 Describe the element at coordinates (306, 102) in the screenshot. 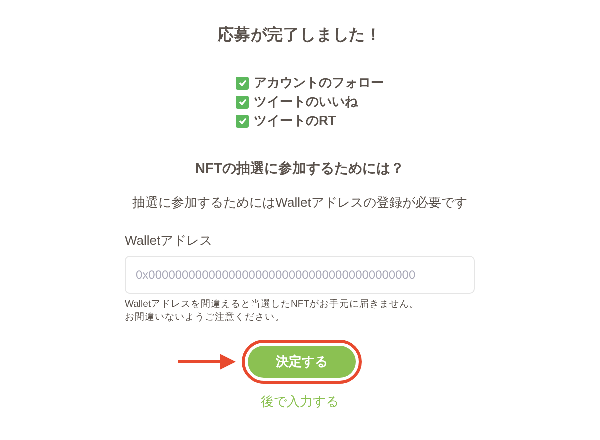

I see `task-label: ツイートのいいね` at that location.